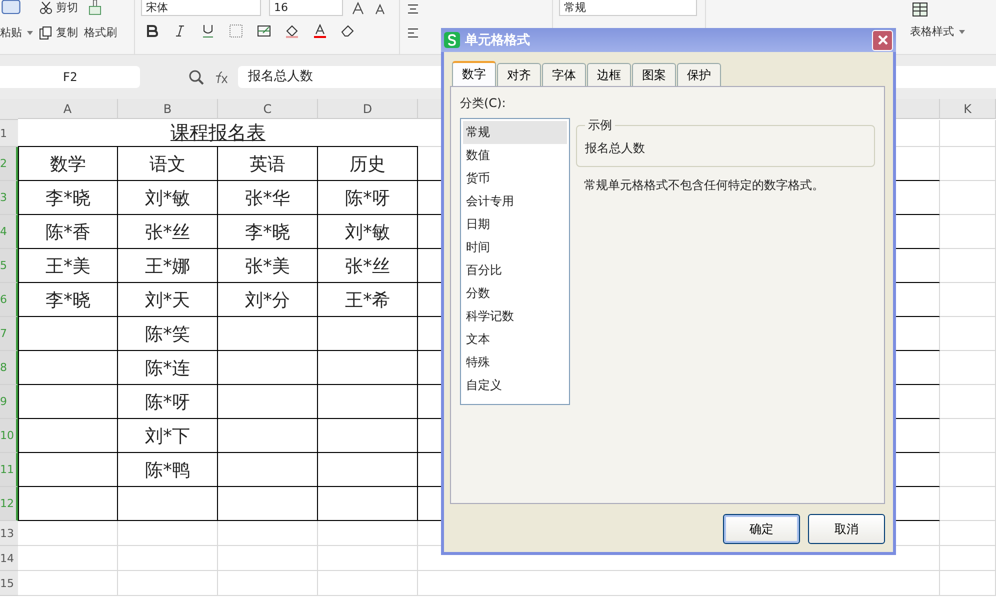  Describe the element at coordinates (46, 33) in the screenshot. I see `copy-icon` at that location.